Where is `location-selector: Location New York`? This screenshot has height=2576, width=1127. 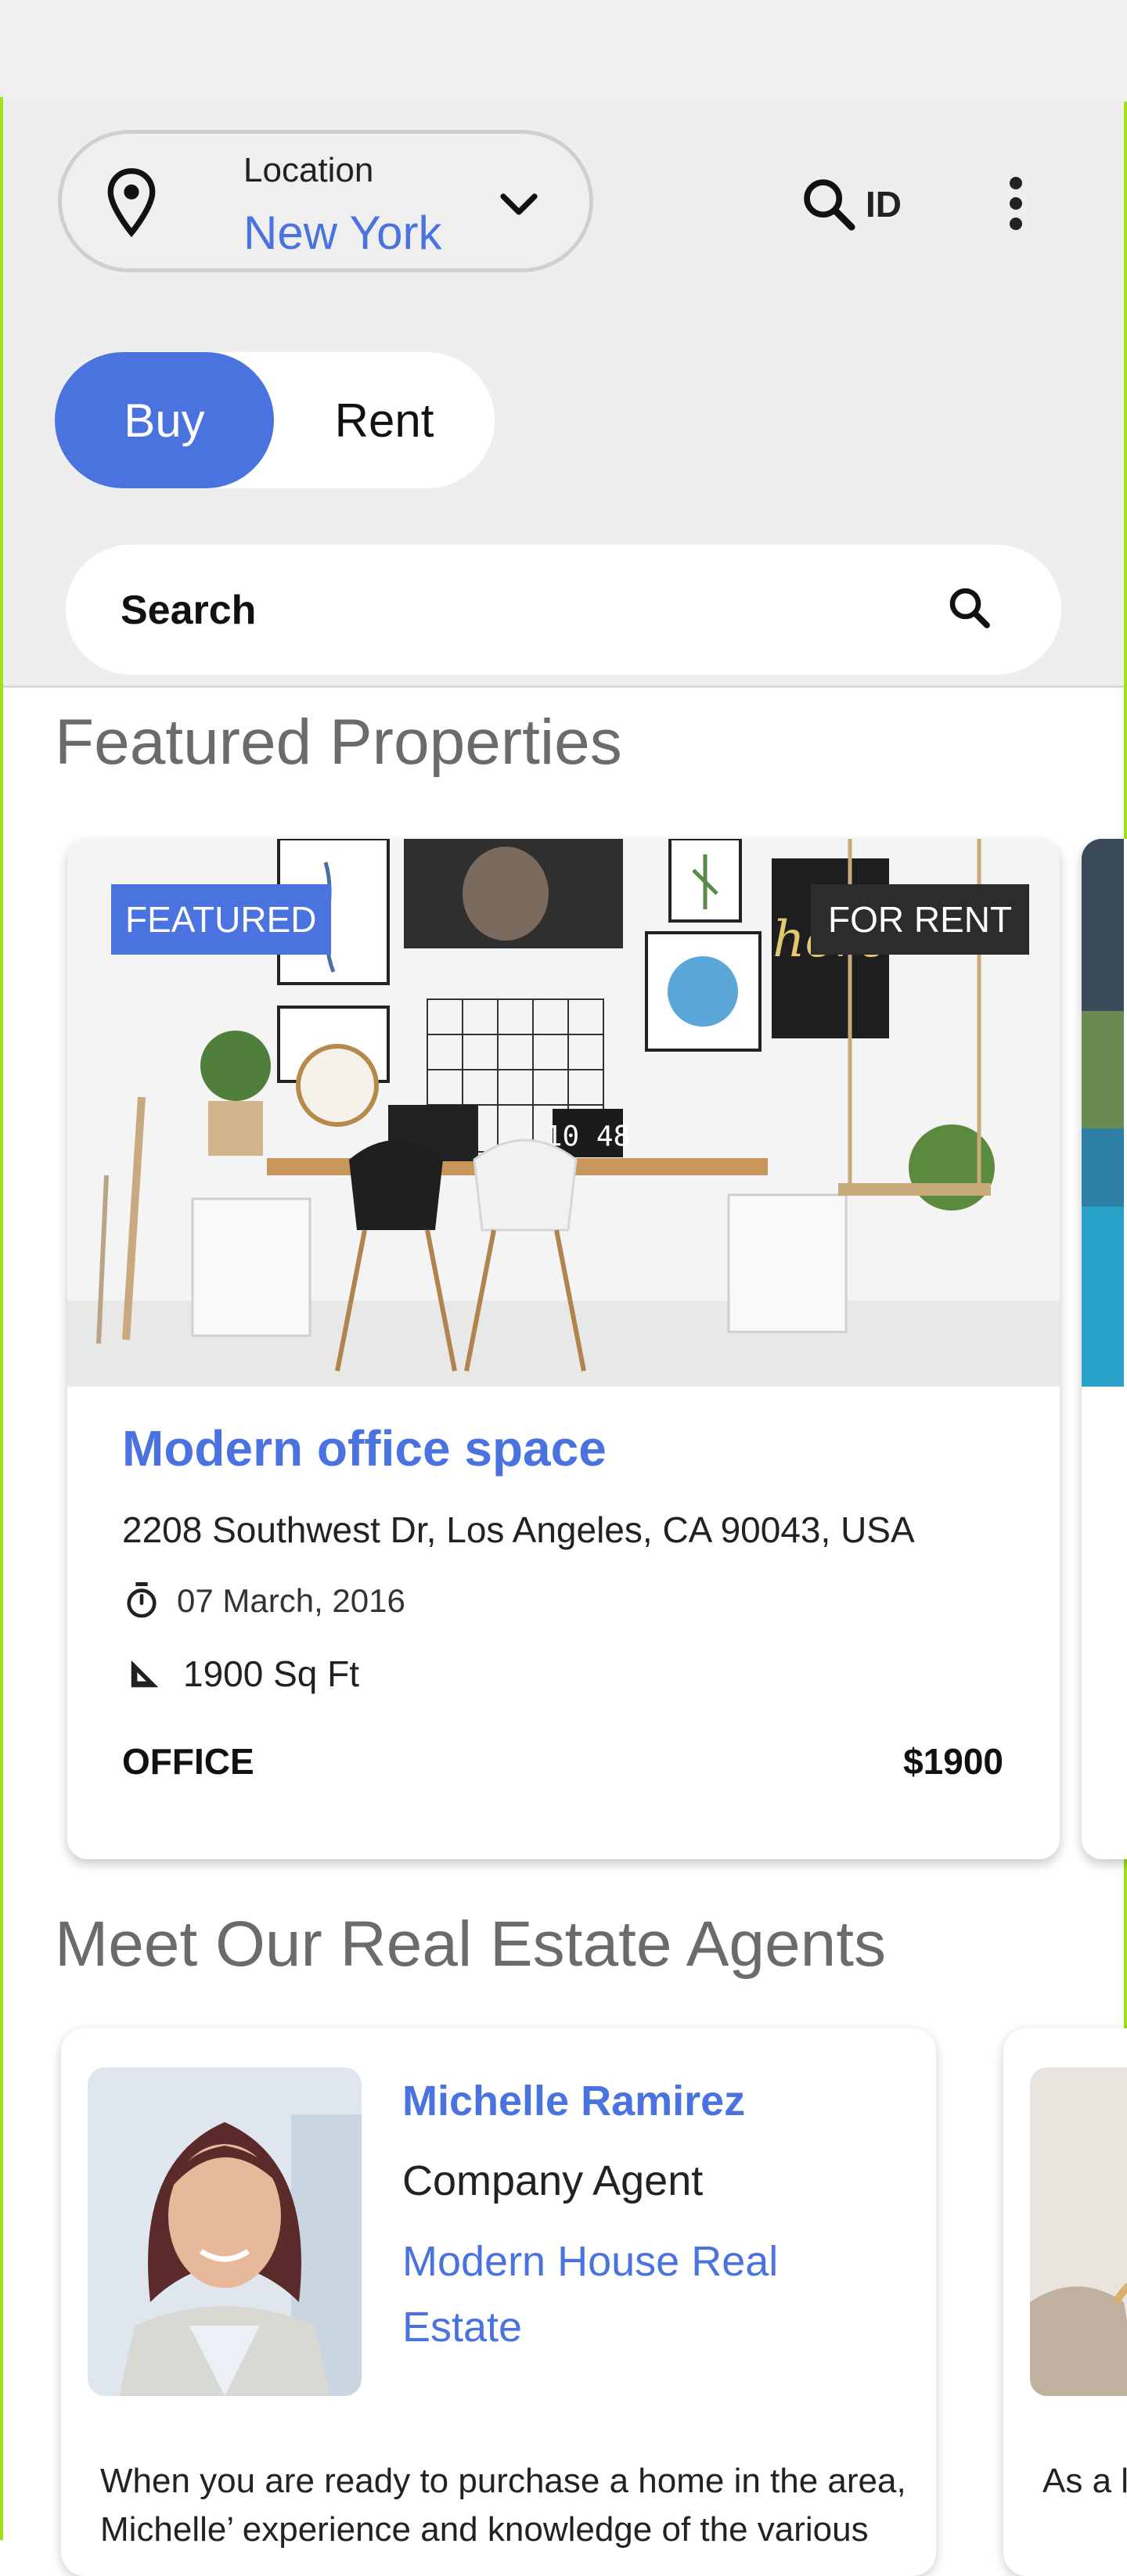 location-selector: Location New York is located at coordinates (325, 201).